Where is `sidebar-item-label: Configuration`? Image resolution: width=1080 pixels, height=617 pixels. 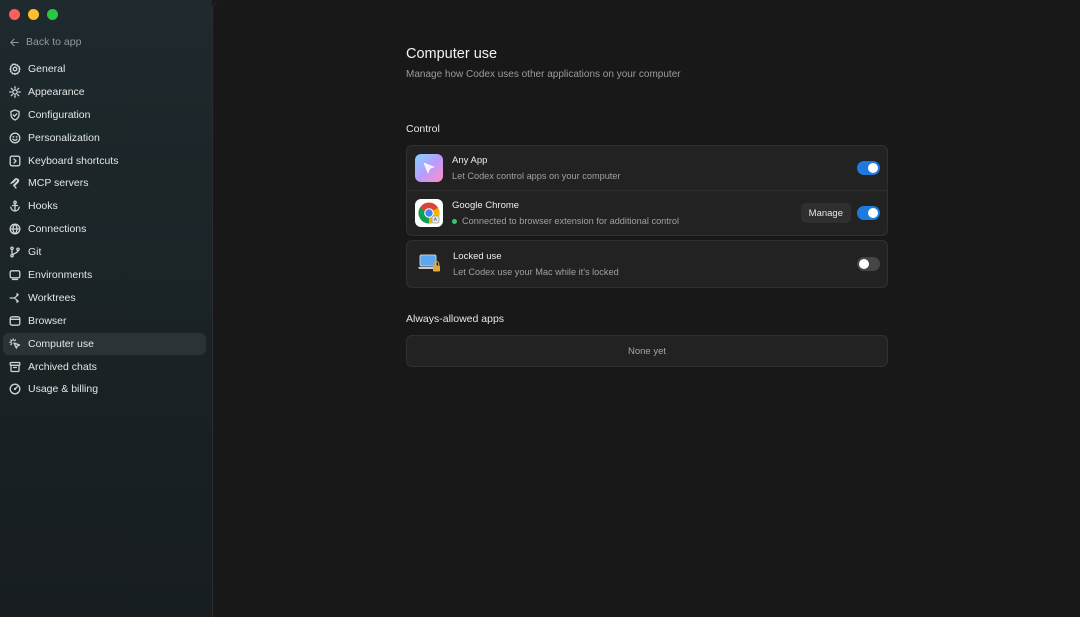
sidebar-item-label: Configuration is located at coordinates (59, 114).